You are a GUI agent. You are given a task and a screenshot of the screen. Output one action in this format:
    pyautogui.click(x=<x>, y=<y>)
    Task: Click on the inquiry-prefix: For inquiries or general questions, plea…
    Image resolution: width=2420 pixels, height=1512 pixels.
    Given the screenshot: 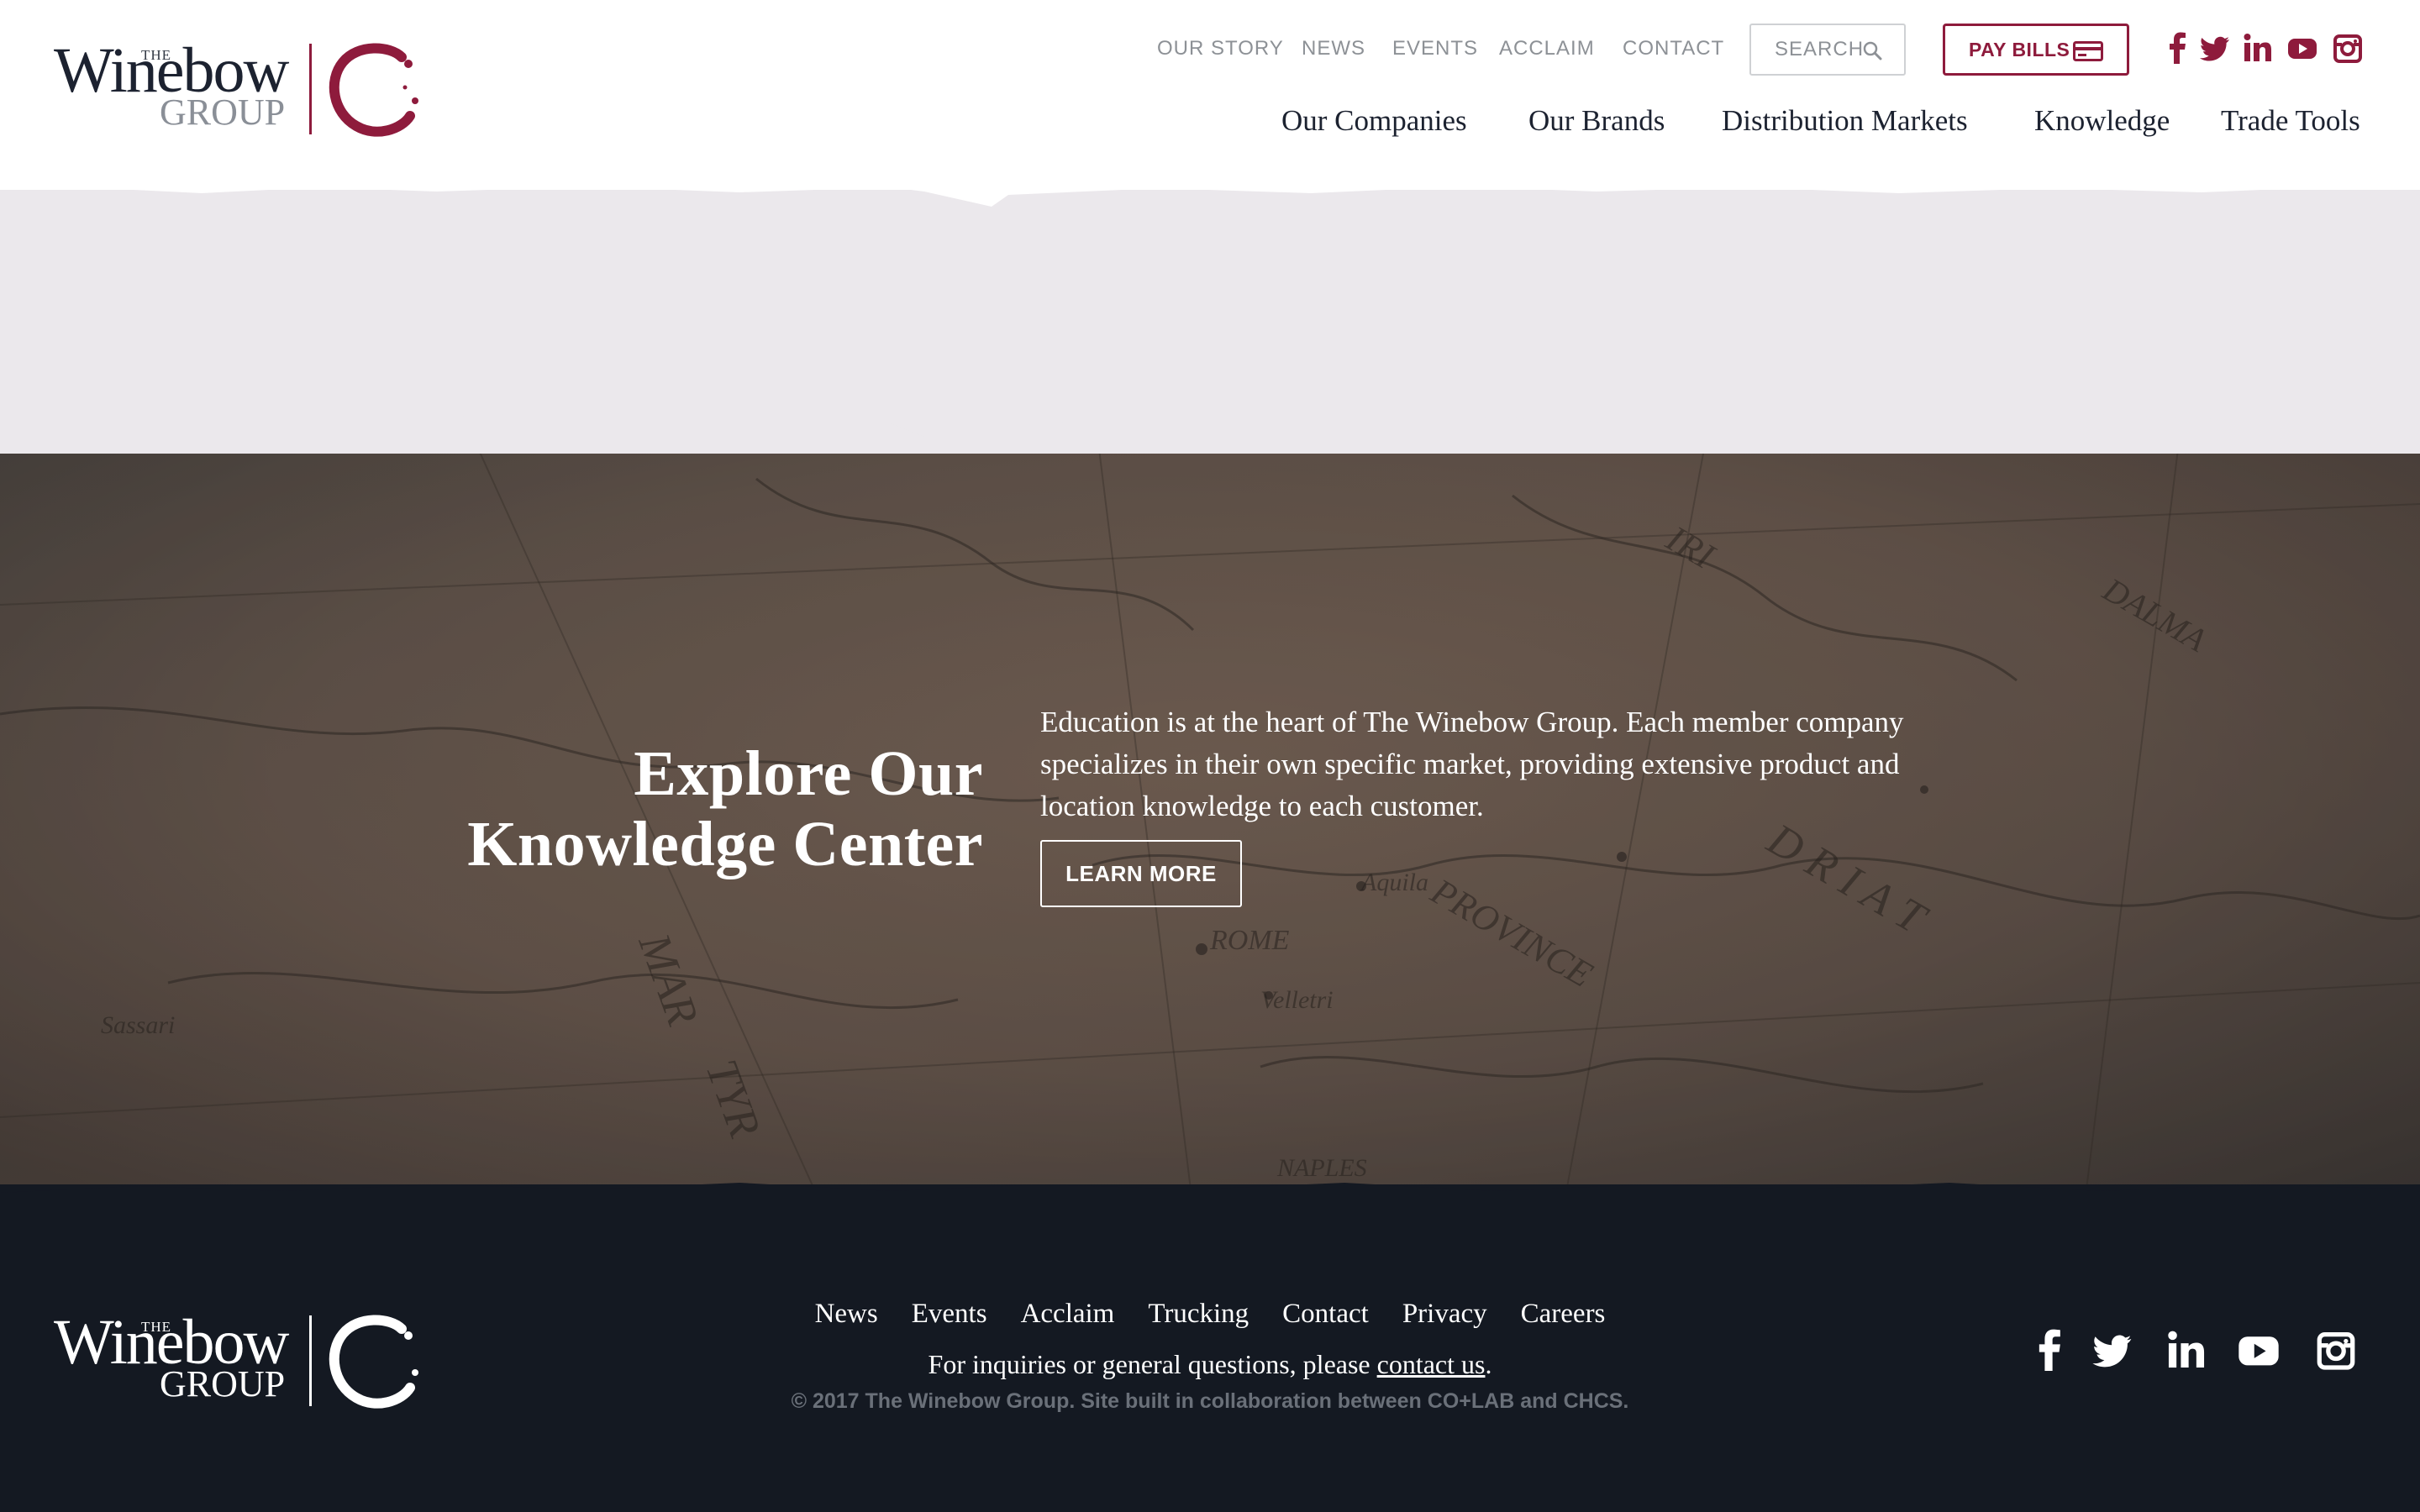 What is the action you would take?
    pyautogui.click(x=1152, y=1364)
    